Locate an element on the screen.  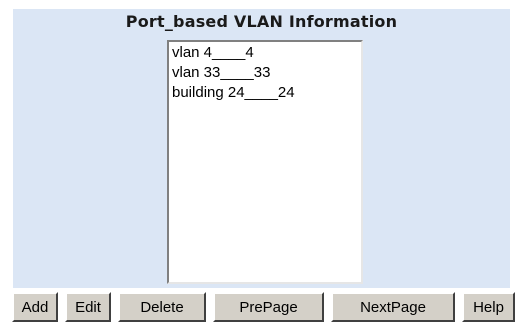
button-bar: Add Edit Delete PrePage NextPage Help is located at coordinates (258, 308).